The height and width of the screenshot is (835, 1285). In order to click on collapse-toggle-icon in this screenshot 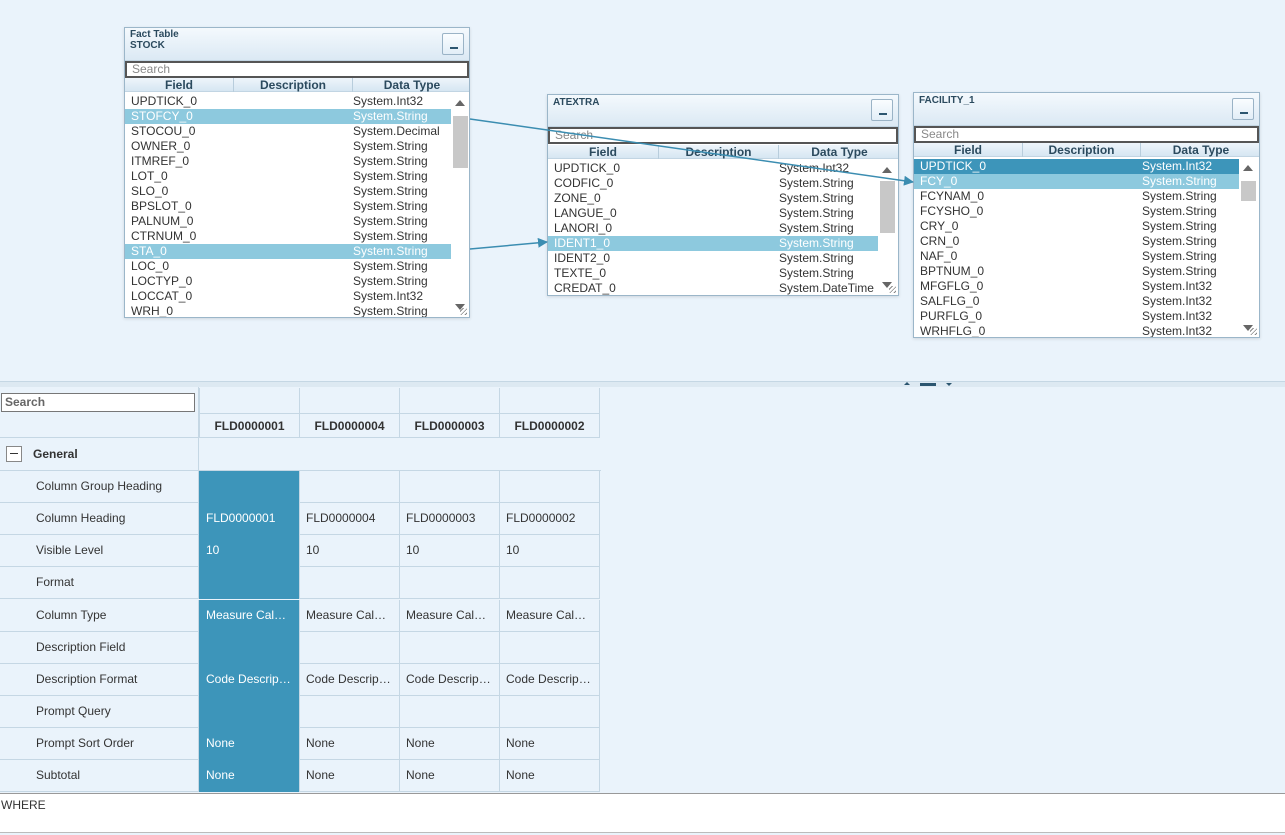, I will do `click(14, 454)`.